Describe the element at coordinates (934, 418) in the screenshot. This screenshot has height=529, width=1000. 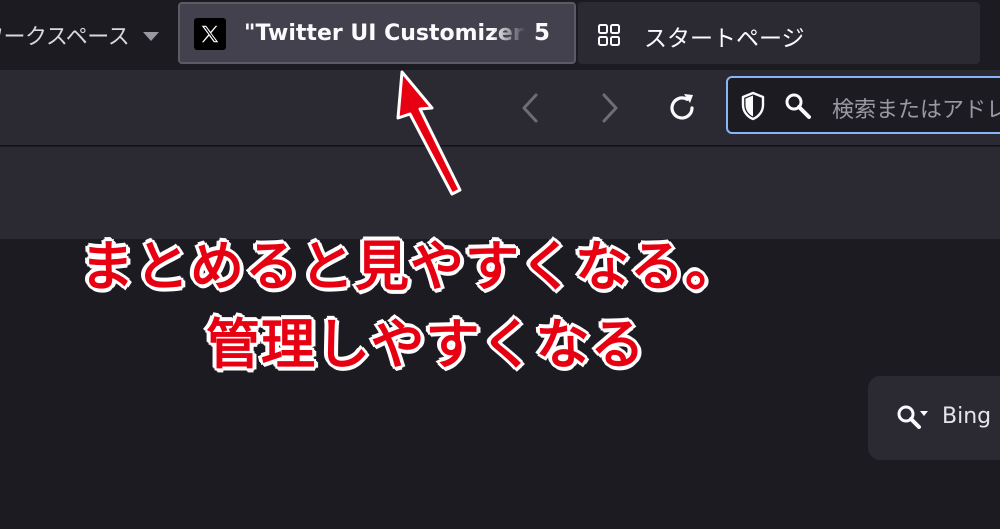
I see `web-search-box: Bing` at that location.